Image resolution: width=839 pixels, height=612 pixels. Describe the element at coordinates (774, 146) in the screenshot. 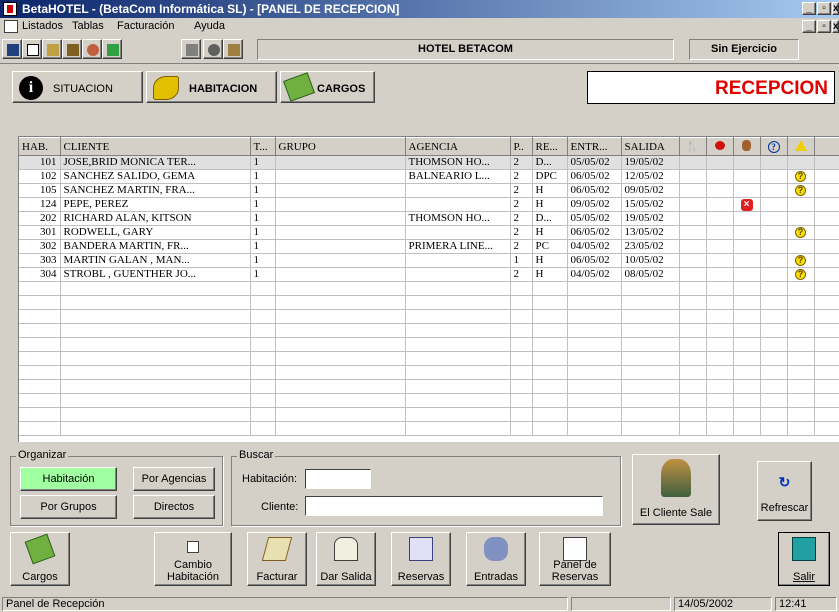

I see `question-icon: ?` at that location.